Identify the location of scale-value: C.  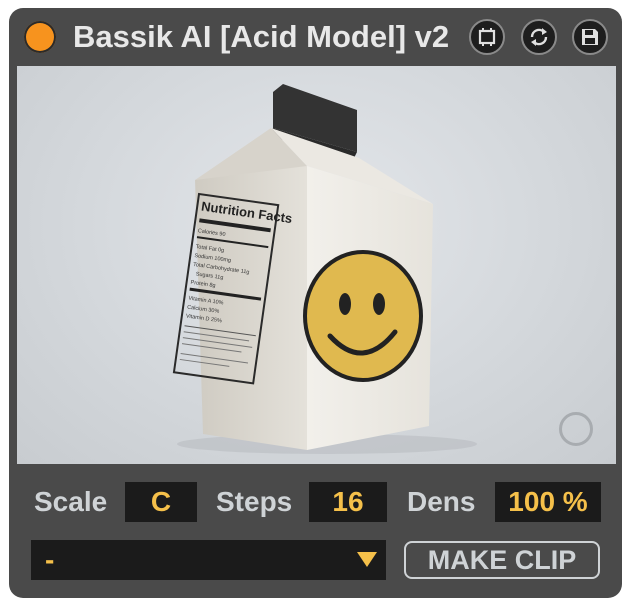
(161, 502).